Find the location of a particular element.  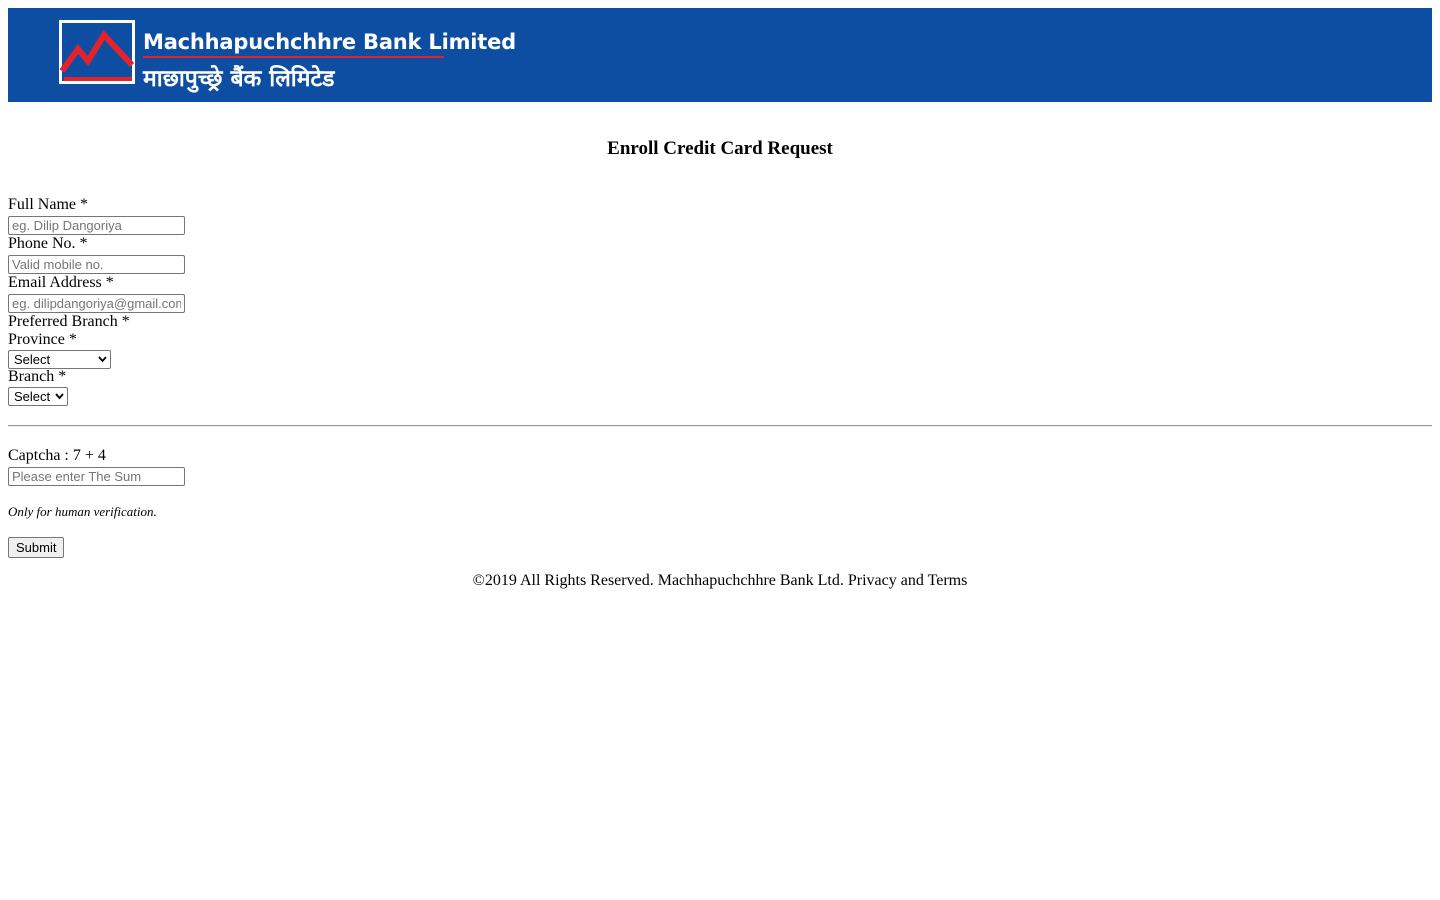

phone-label: Phone No. * is located at coordinates (48, 243).